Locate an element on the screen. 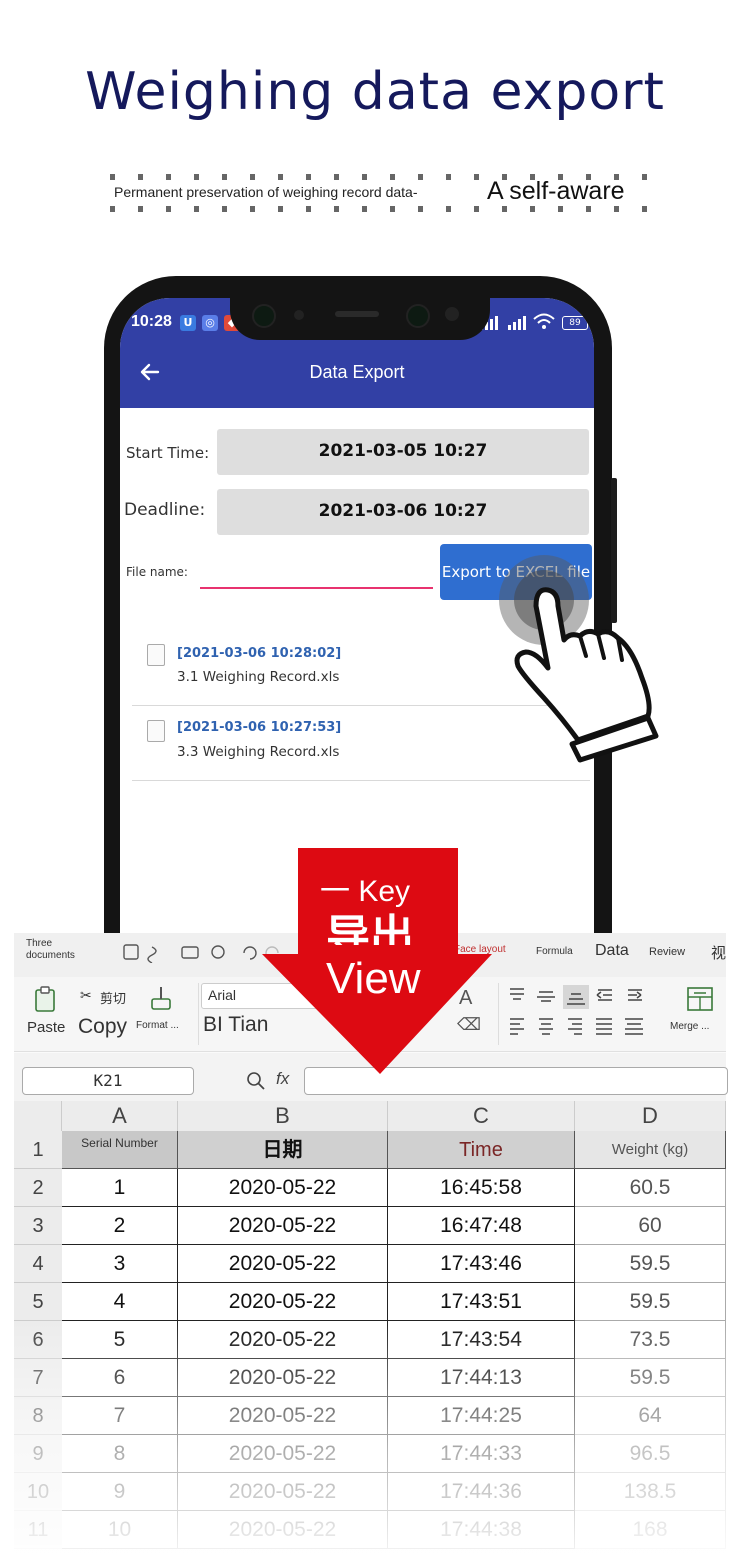 This screenshot has width=750, height=1555. paste-button: Paste is located at coordinates (46, 1027).